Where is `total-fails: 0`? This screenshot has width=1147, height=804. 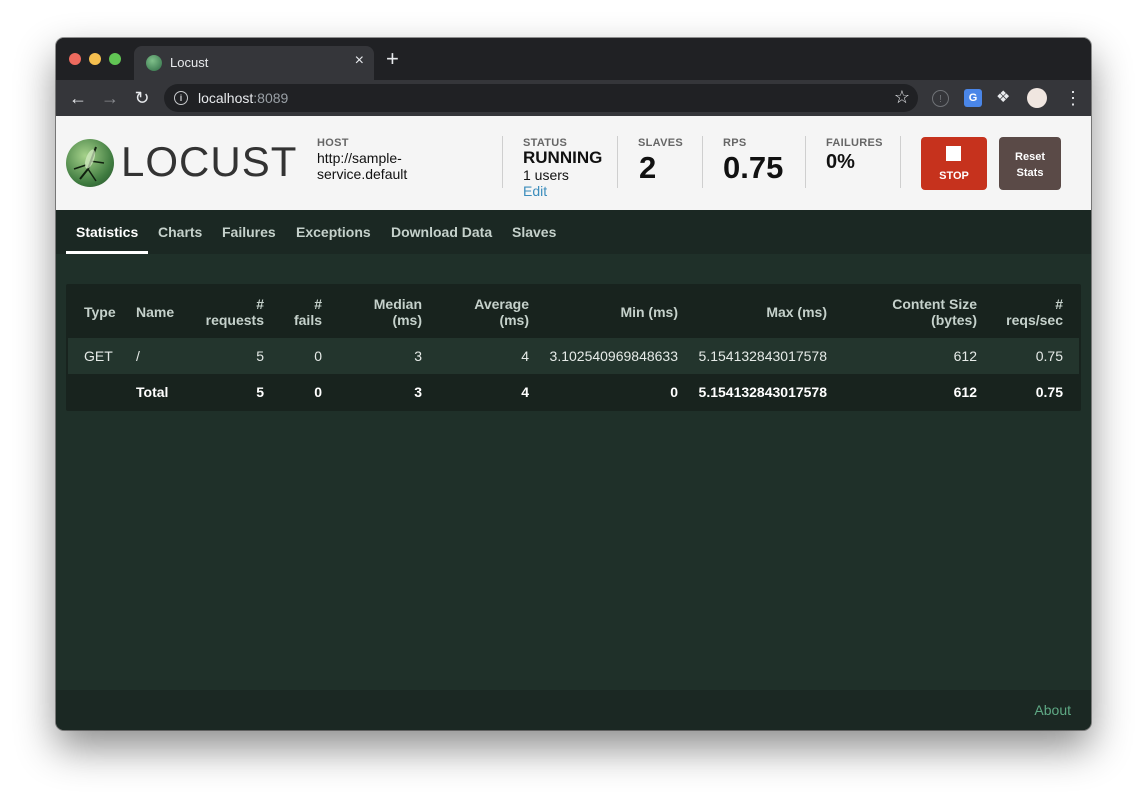
total-fails: 0 is located at coordinates (318, 392).